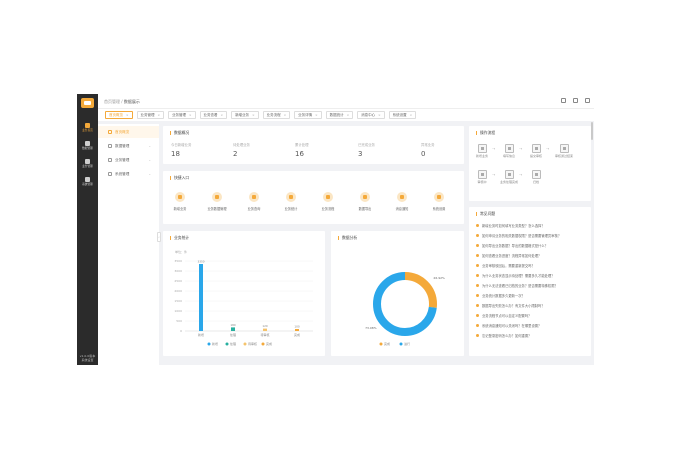  Describe the element at coordinates (178, 261) in the screenshot. I see `y-tick-label: 3500` at that location.